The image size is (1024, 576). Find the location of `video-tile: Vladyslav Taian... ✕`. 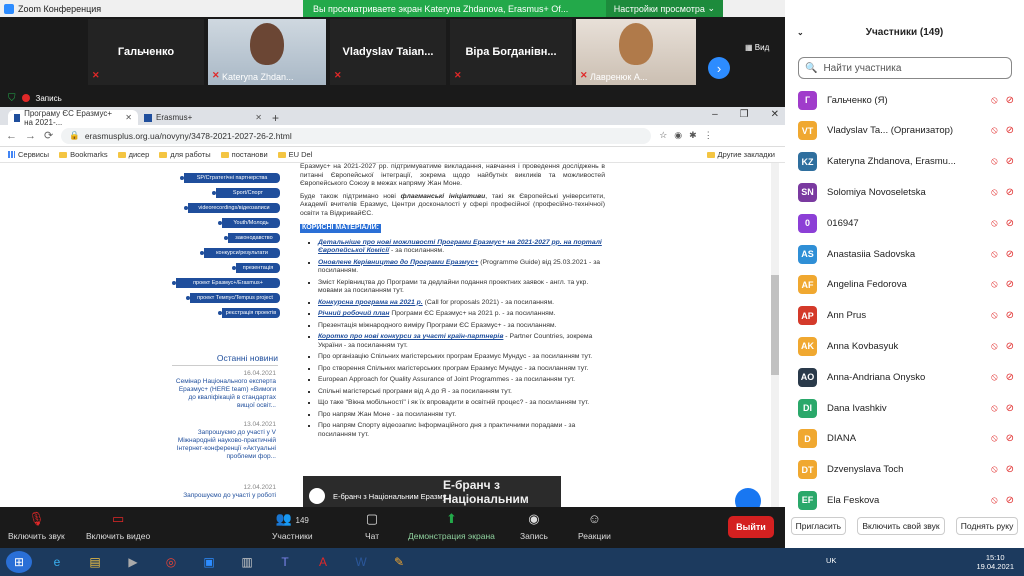

video-tile: Vladyslav Taian... ✕ is located at coordinates (388, 52).